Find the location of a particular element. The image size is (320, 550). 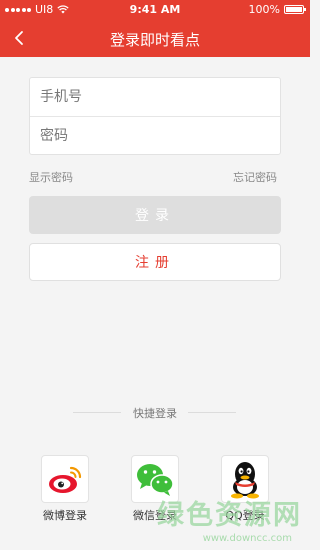

password-field-row is located at coordinates (155, 135).